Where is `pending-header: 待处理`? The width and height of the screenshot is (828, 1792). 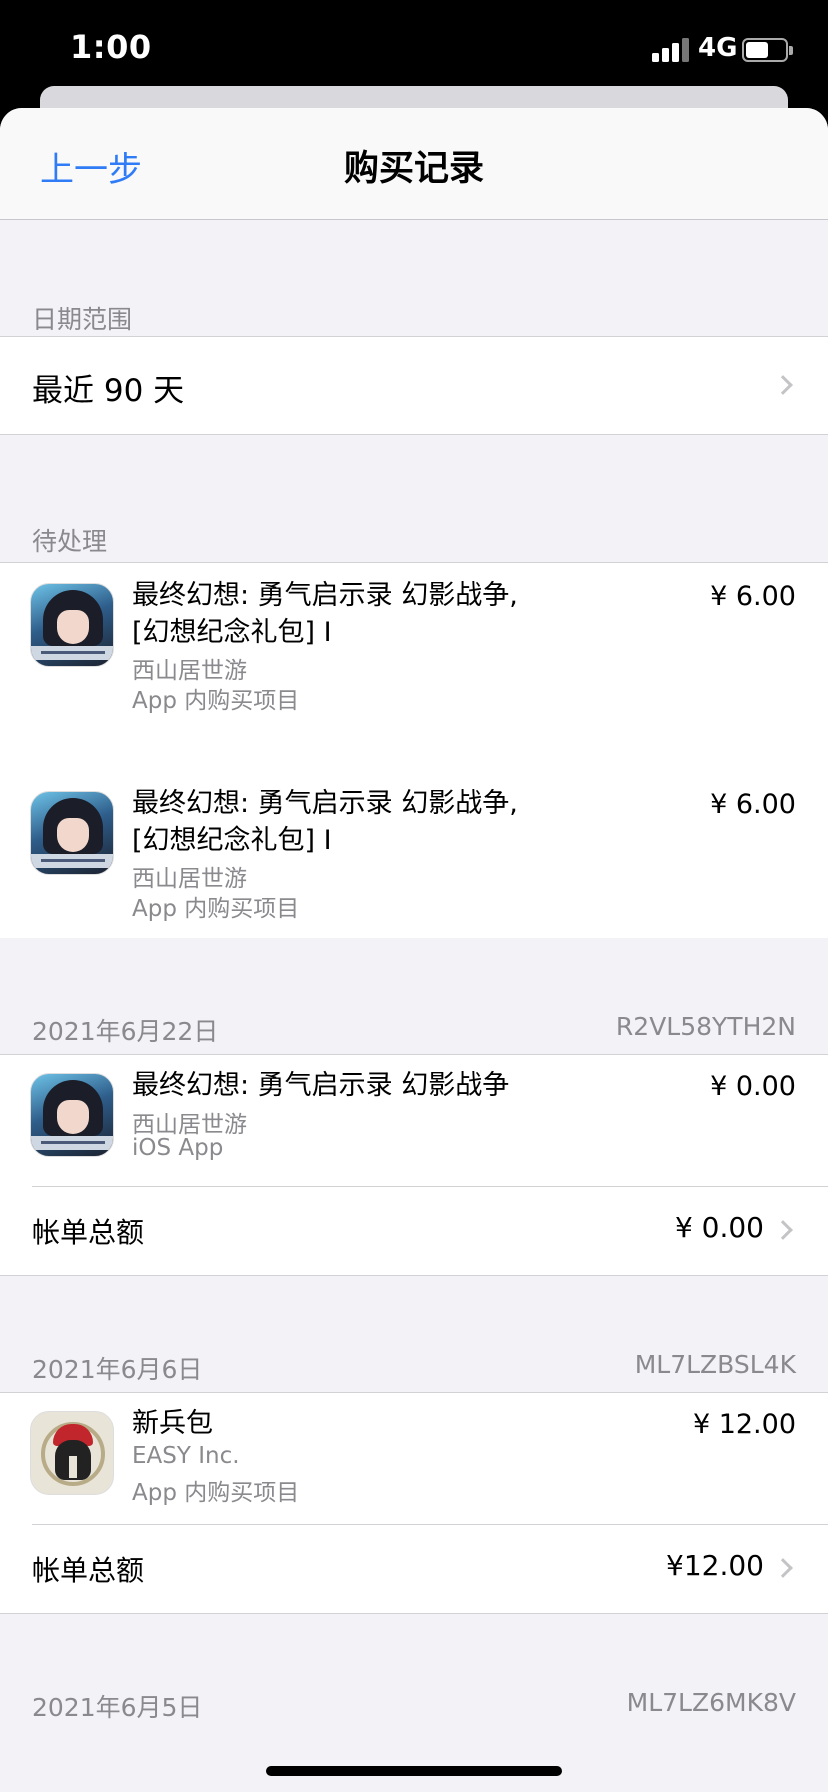 pending-header: 待处理 is located at coordinates (70, 541).